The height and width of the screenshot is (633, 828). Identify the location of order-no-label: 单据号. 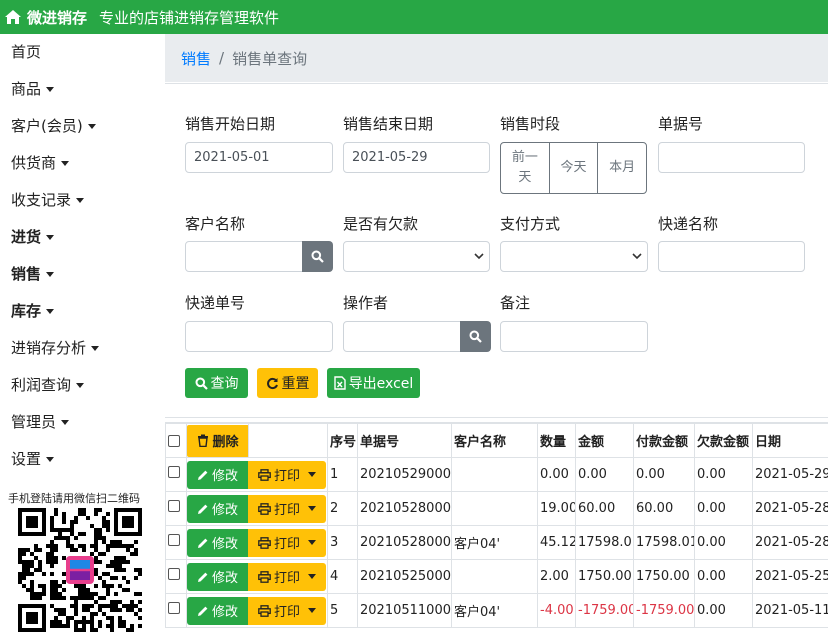
(681, 124).